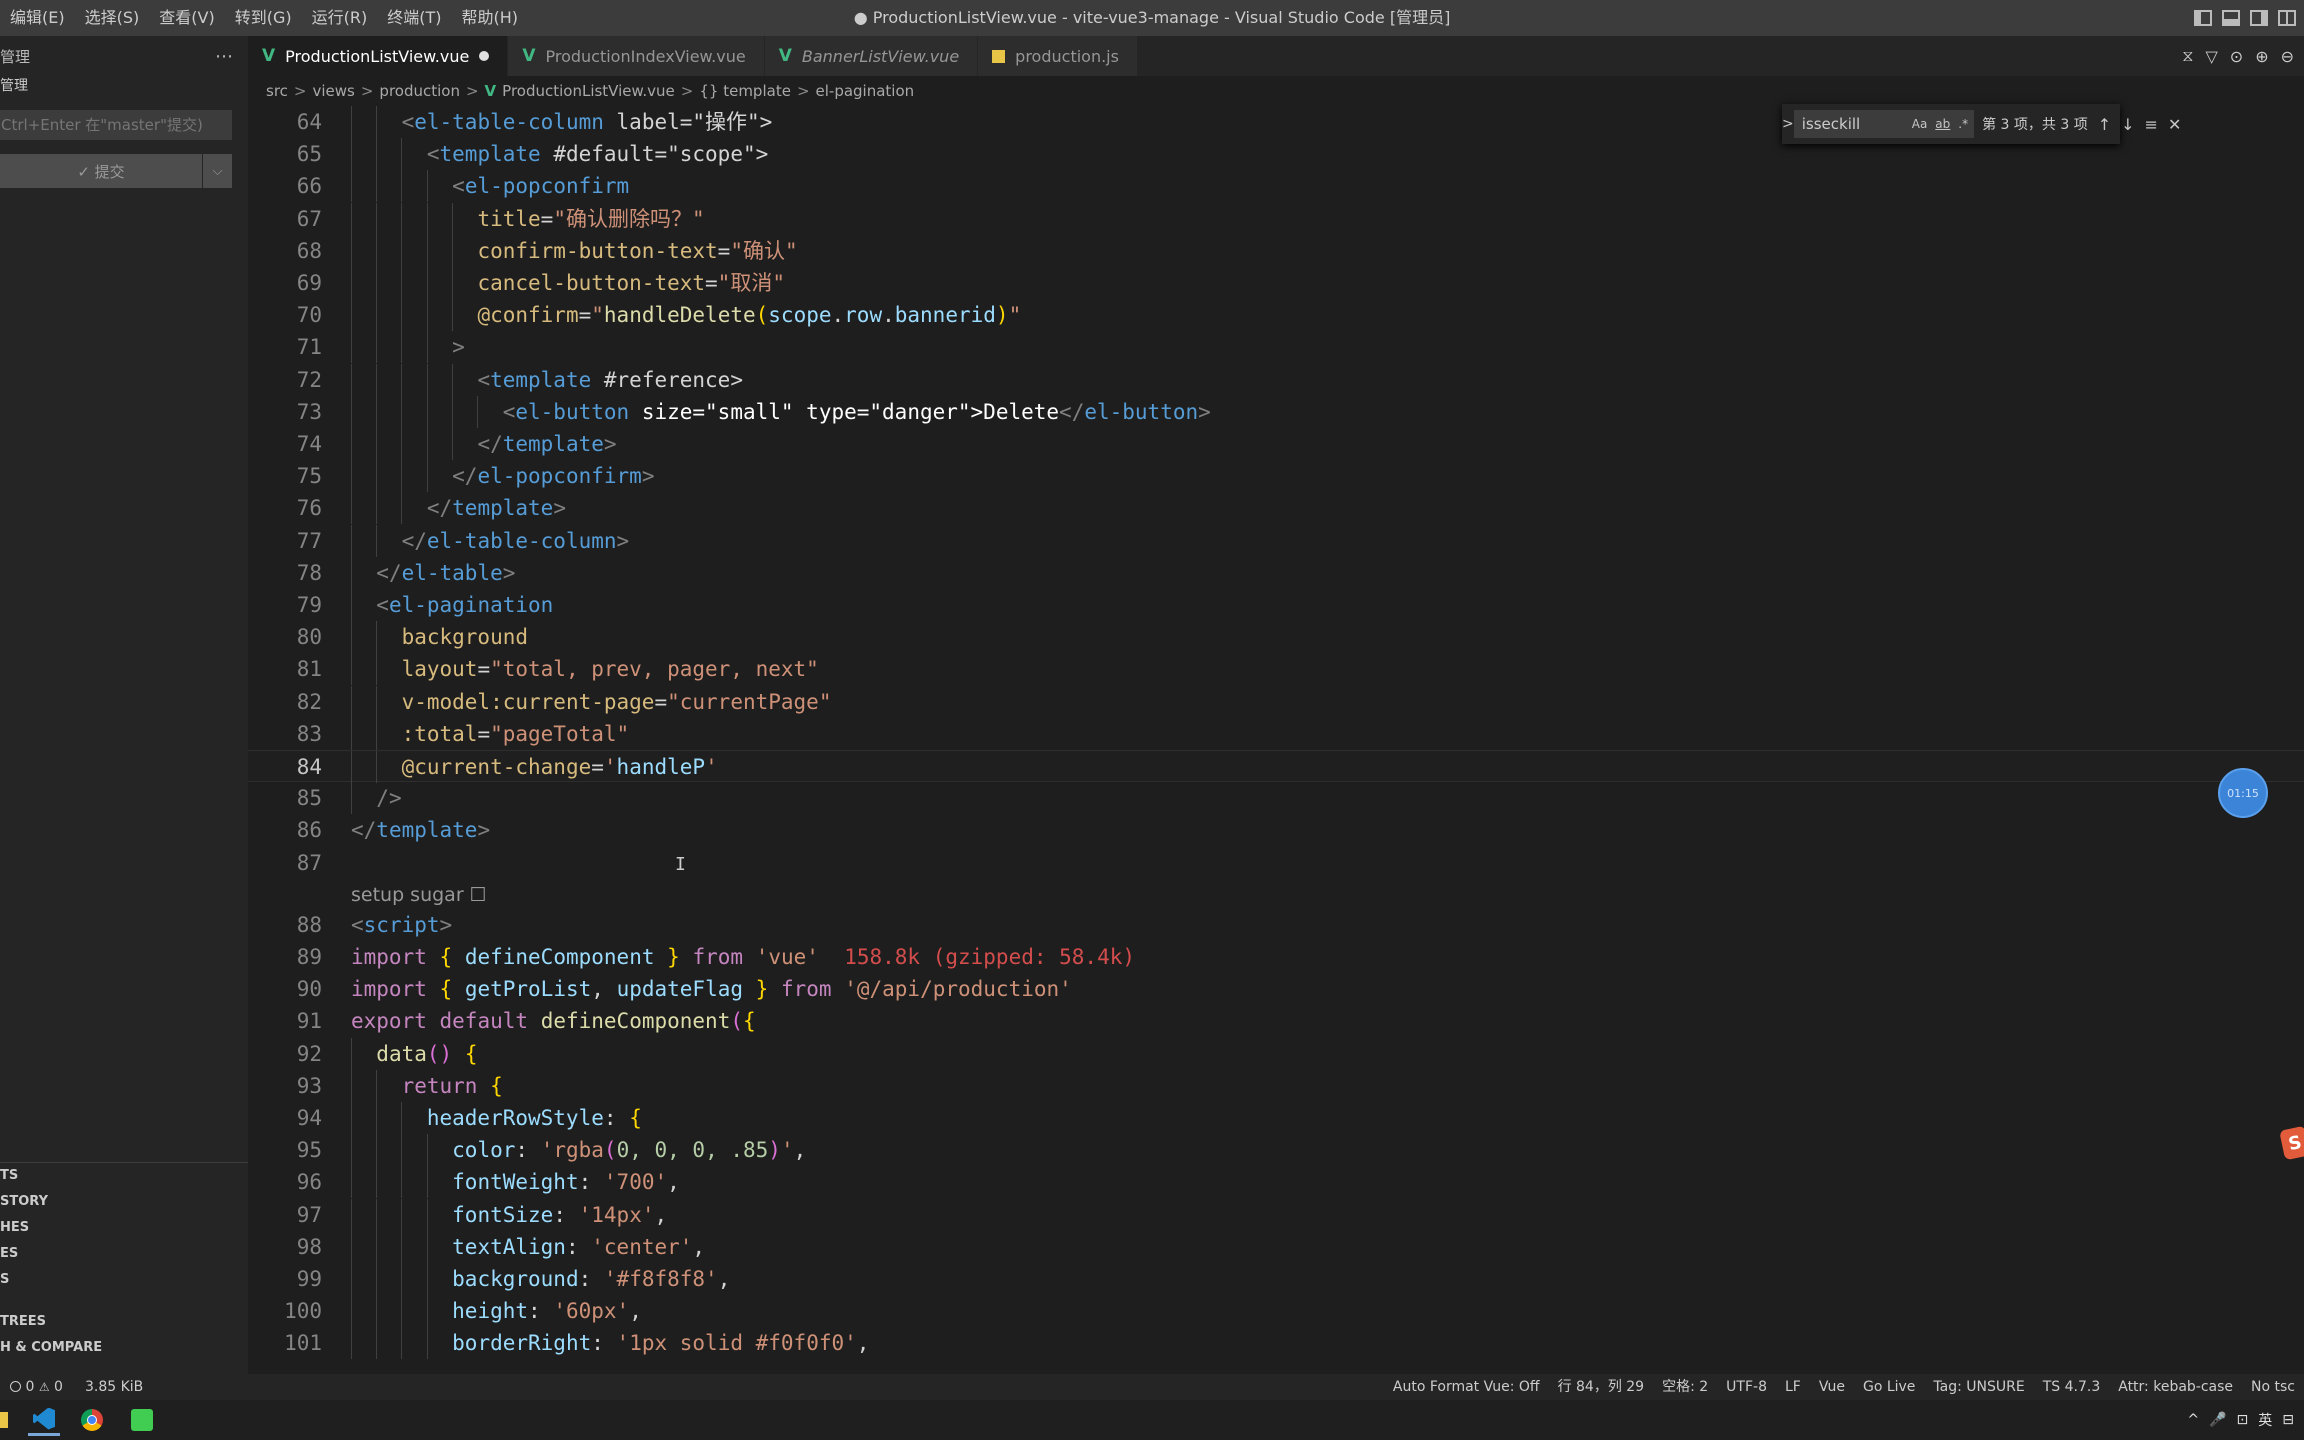  Describe the element at coordinates (1963, 124) in the screenshot. I see `regex-icon: .*` at that location.